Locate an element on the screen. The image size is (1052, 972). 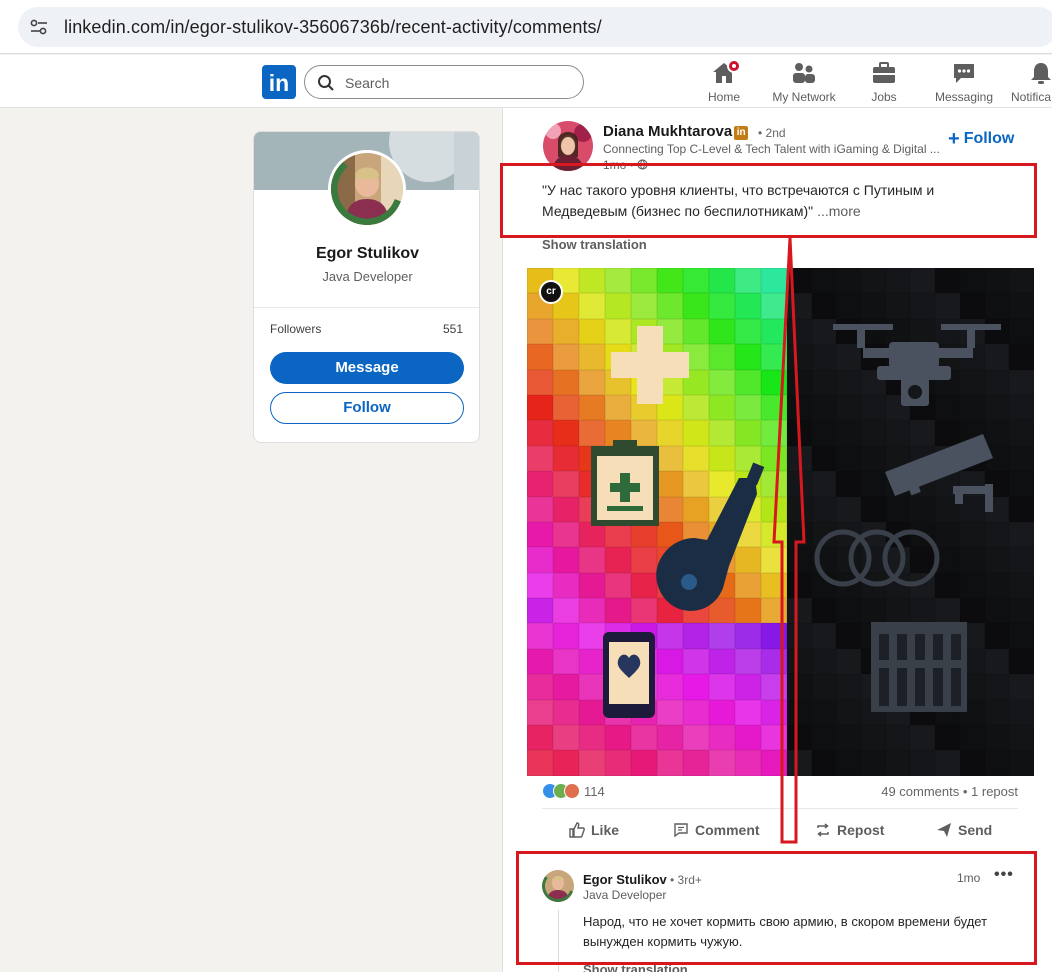
profile-headline: Java Developer is located at coordinates (367, 276).